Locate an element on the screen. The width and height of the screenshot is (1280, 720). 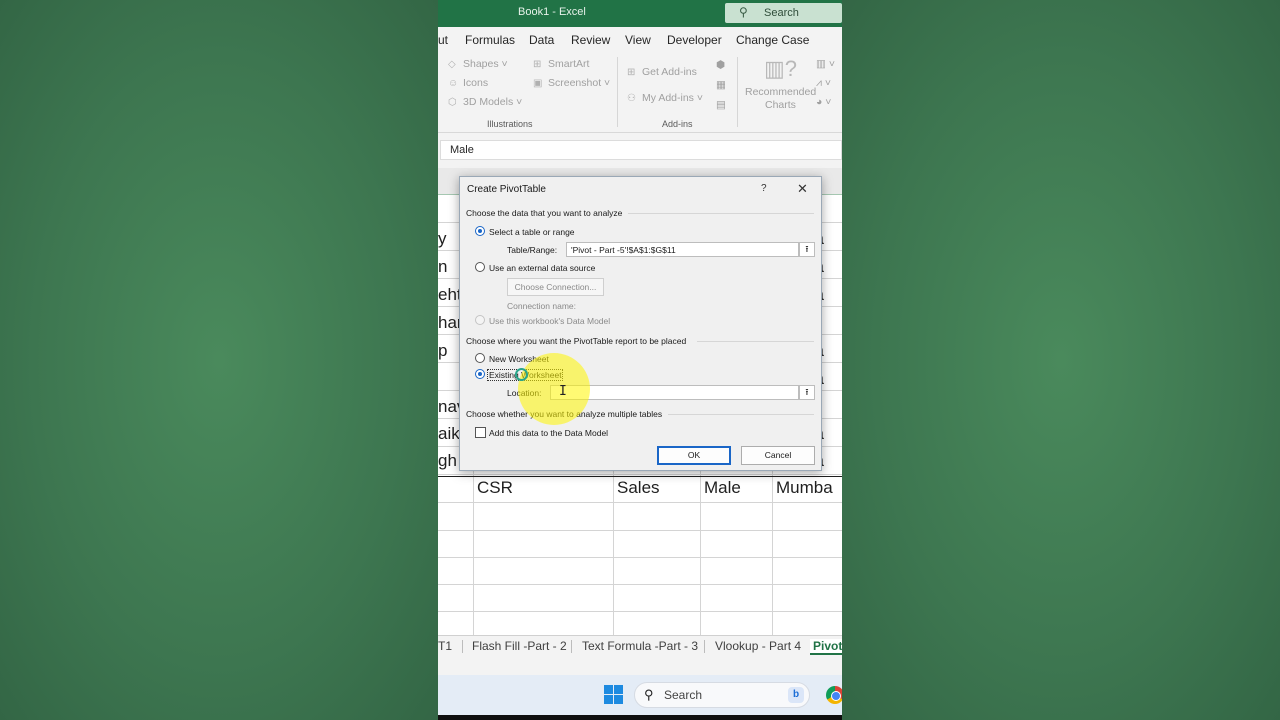
dialog-title: Create PivotTable is located at coordinates (506, 189).